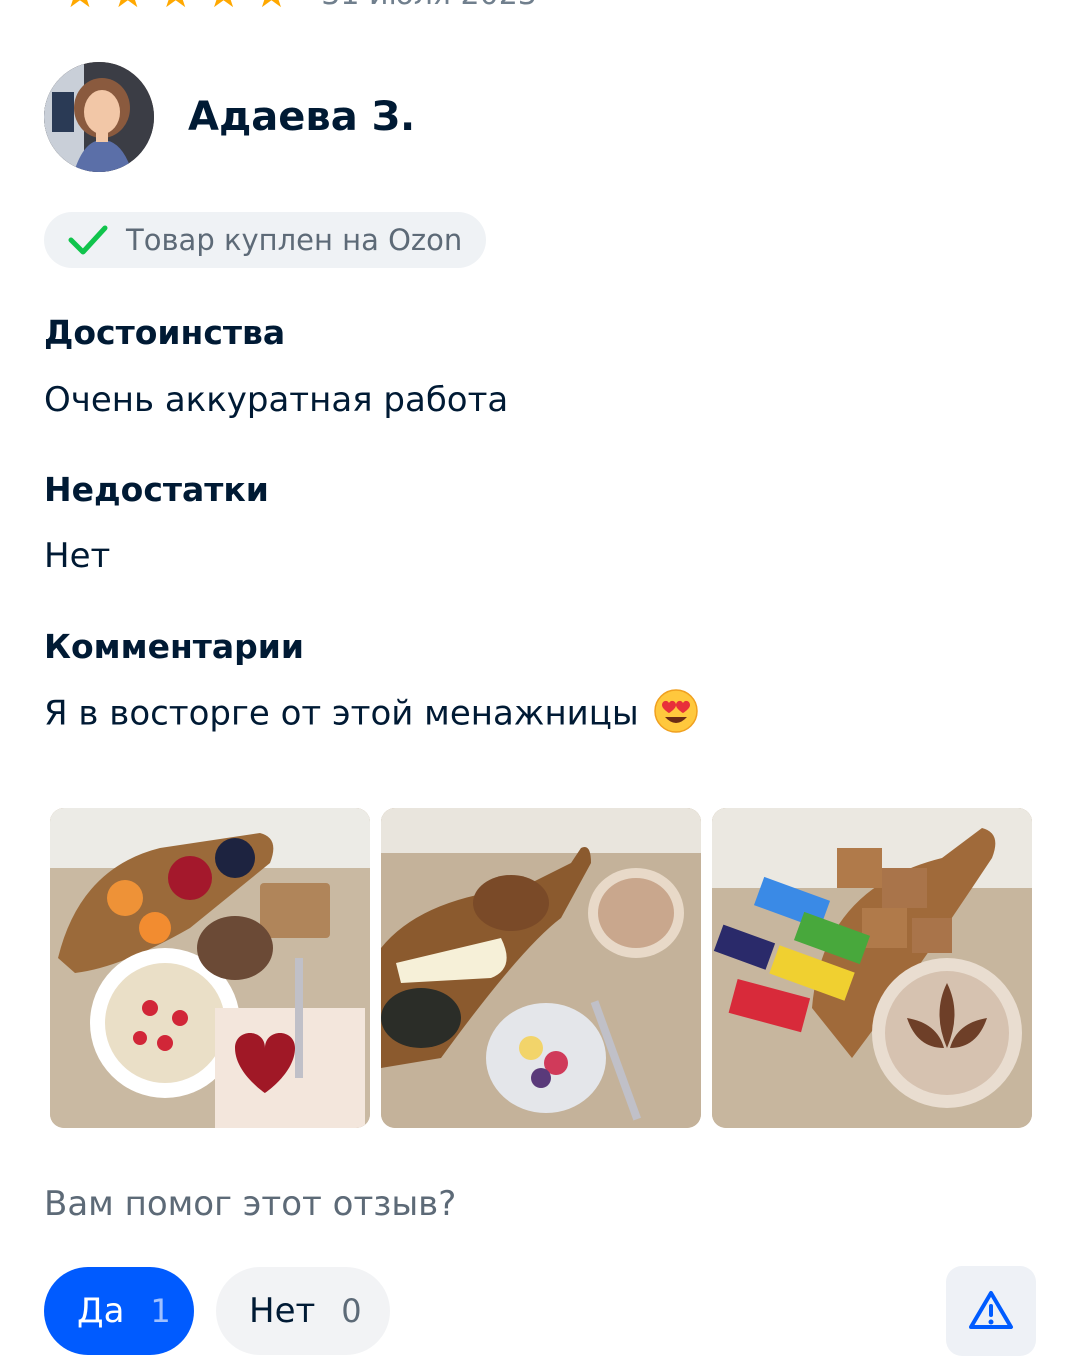 This screenshot has width=1080, height=1356. What do you see at coordinates (351, 1311) in the screenshot?
I see `vote-no-count: 0` at bounding box center [351, 1311].